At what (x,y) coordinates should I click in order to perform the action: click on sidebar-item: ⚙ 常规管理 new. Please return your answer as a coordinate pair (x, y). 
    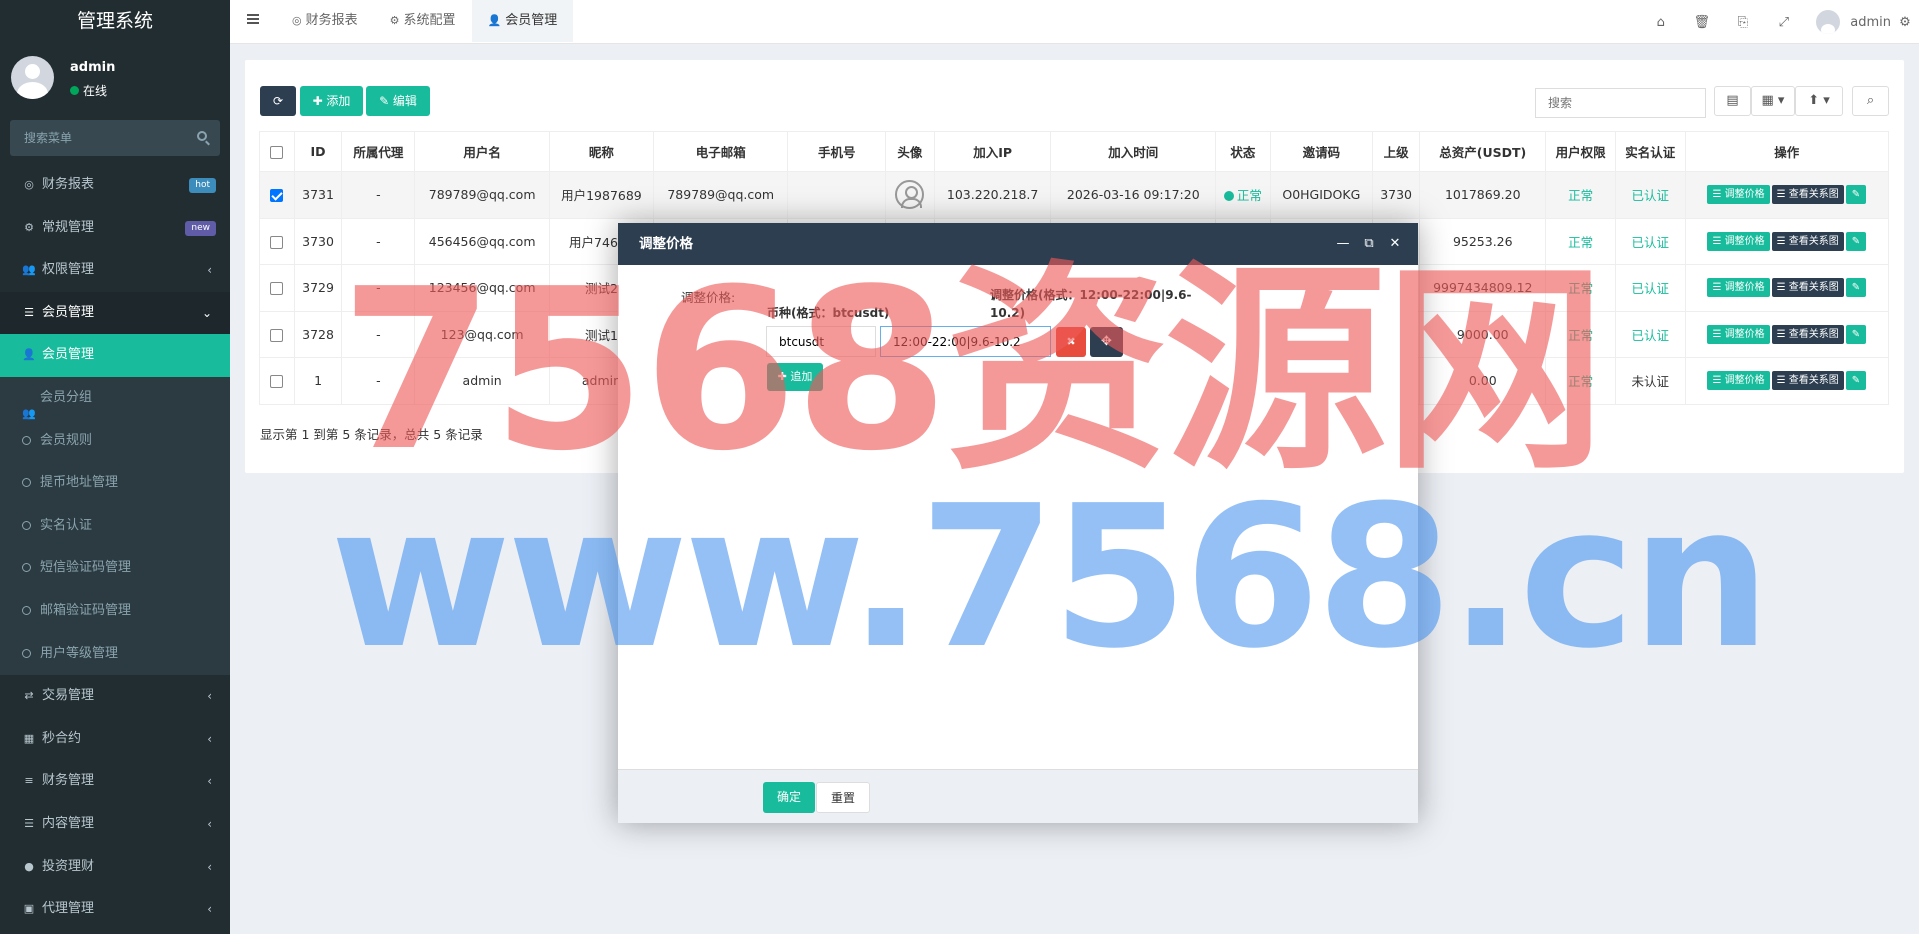
    Looking at the image, I should click on (115, 228).